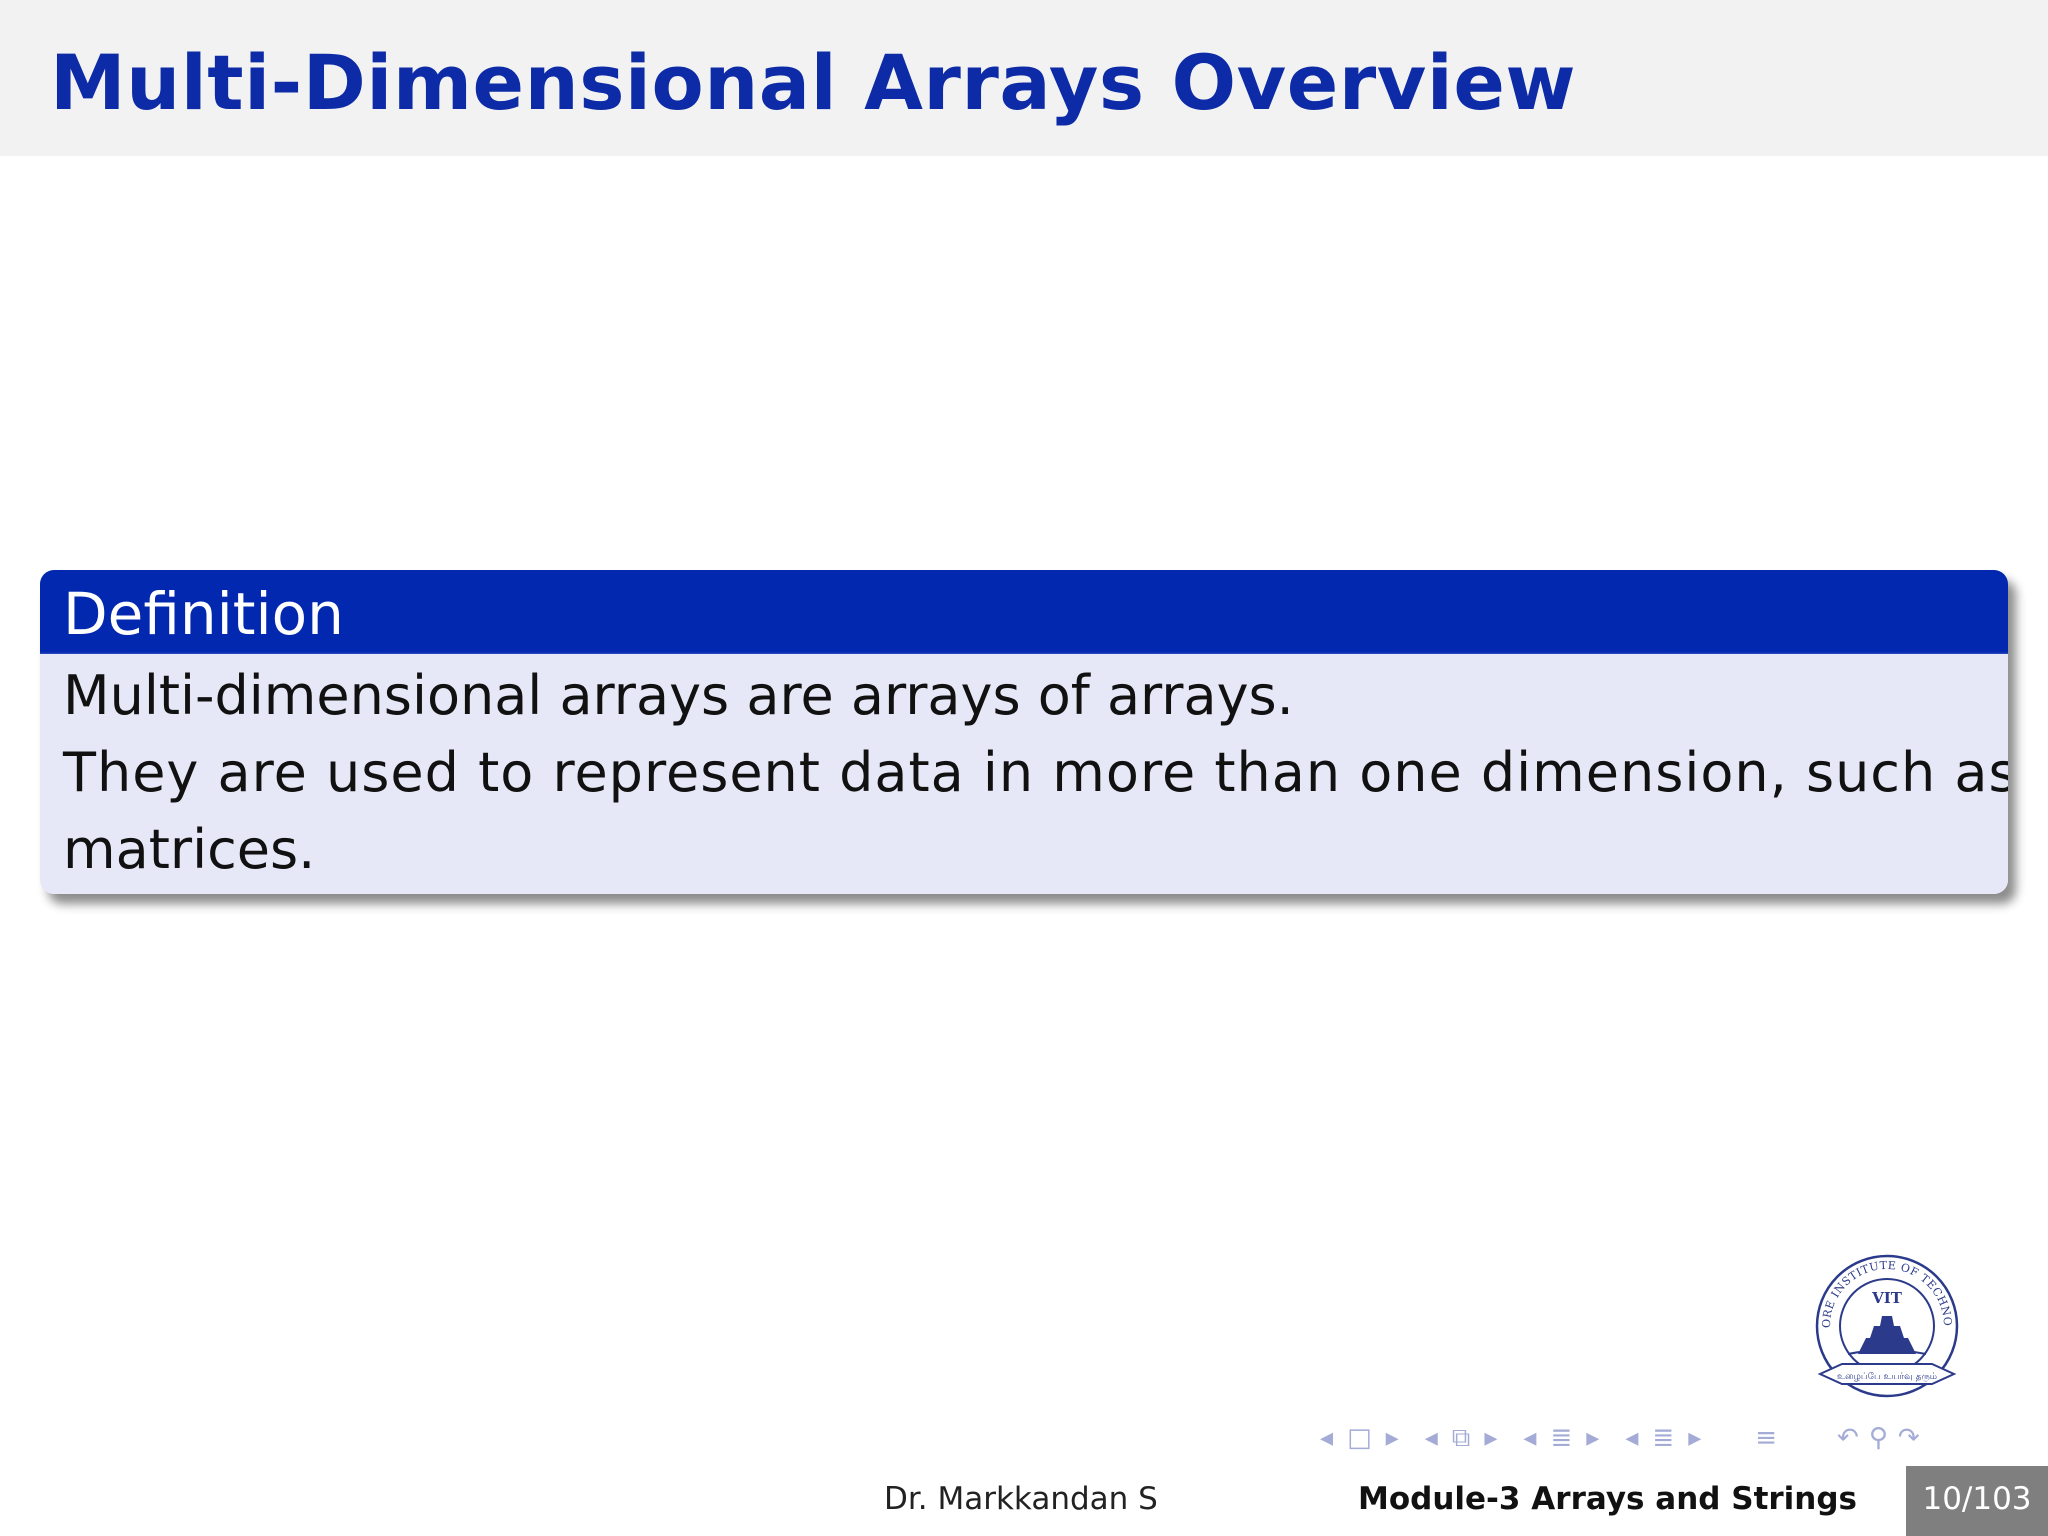  What do you see at coordinates (1359, 1438) in the screenshot?
I see `nav-frame-icon: □` at bounding box center [1359, 1438].